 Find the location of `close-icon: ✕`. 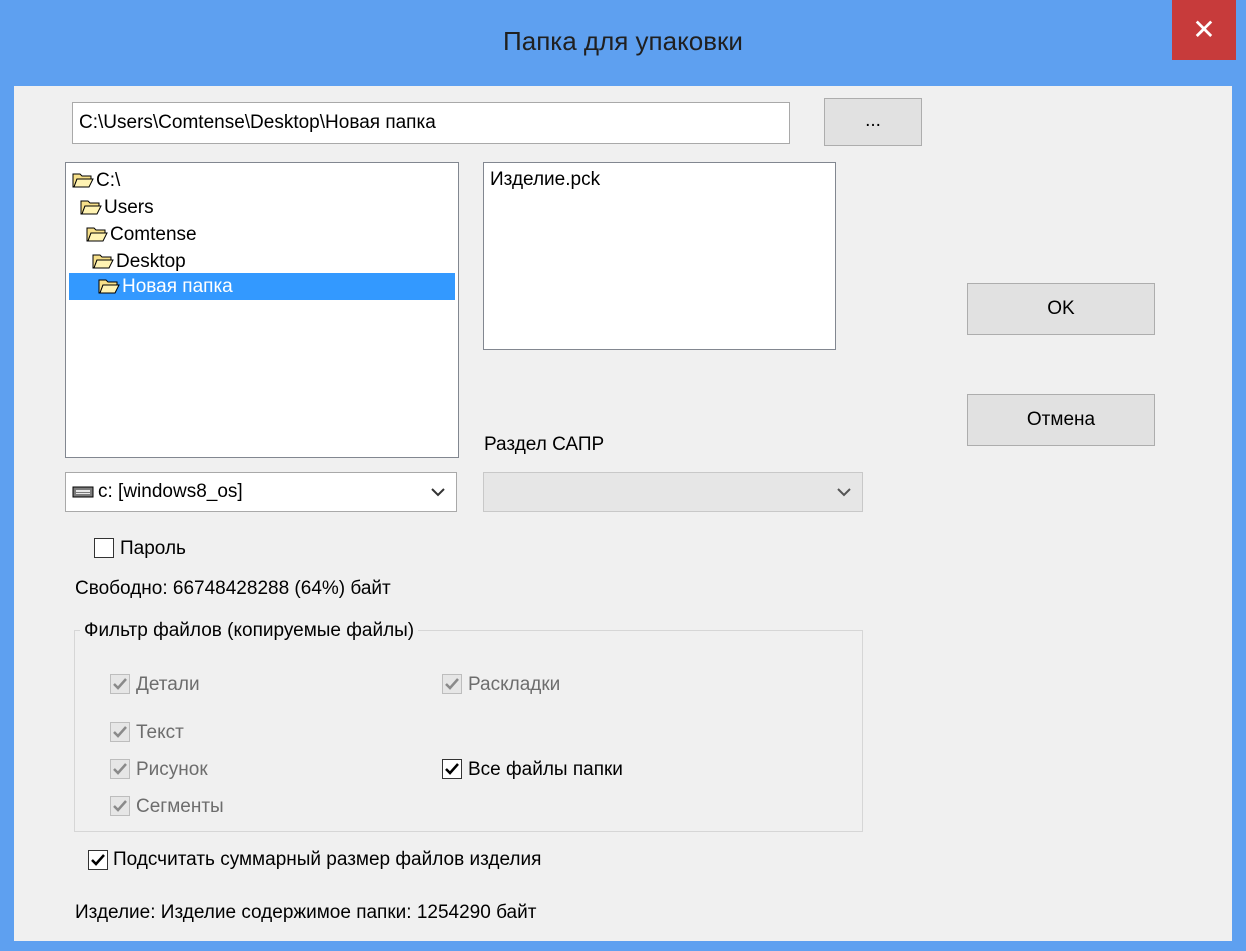

close-icon: ✕ is located at coordinates (1204, 29).